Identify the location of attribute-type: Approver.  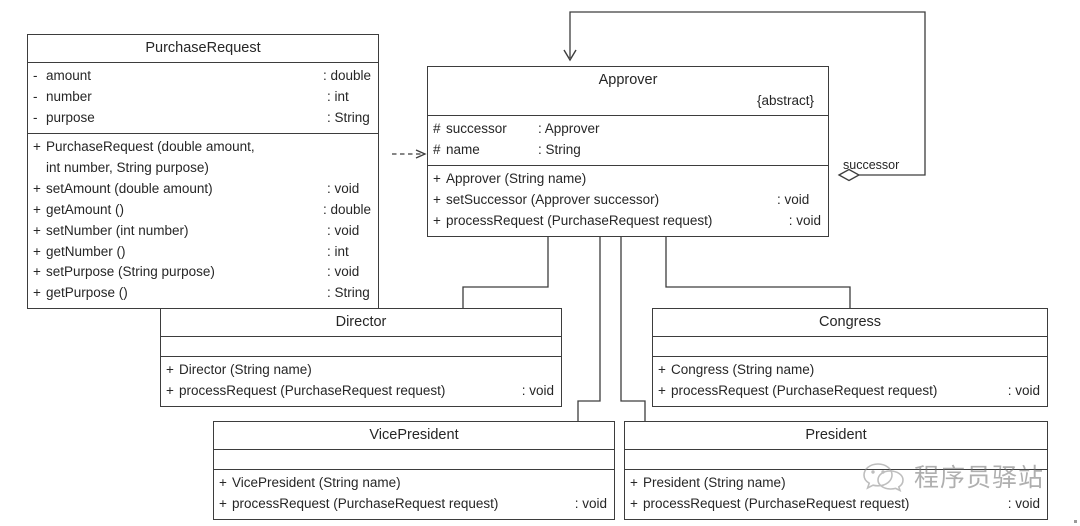
(569, 129).